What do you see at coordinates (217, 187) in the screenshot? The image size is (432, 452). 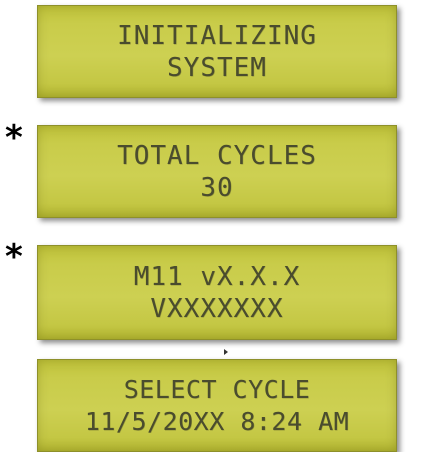 I see `lcd-line-2: 30` at bounding box center [217, 187].